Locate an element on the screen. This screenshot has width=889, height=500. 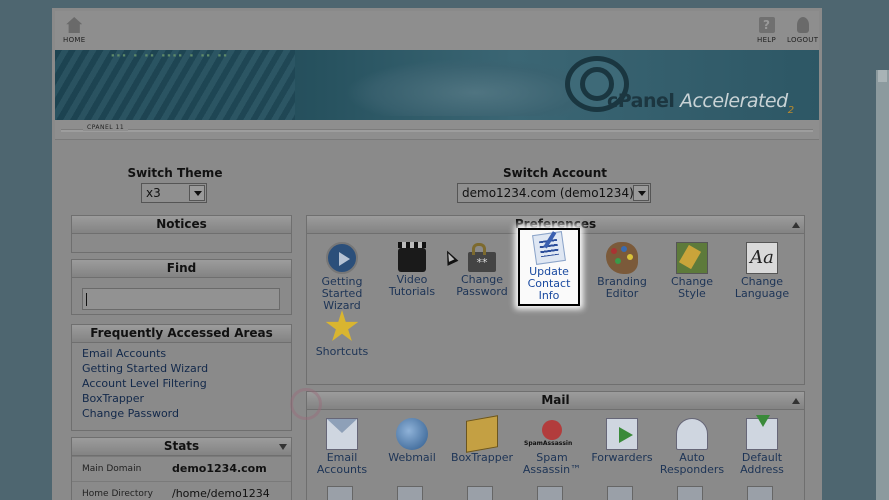
banner-cables-image is located at coordinates (175, 85).